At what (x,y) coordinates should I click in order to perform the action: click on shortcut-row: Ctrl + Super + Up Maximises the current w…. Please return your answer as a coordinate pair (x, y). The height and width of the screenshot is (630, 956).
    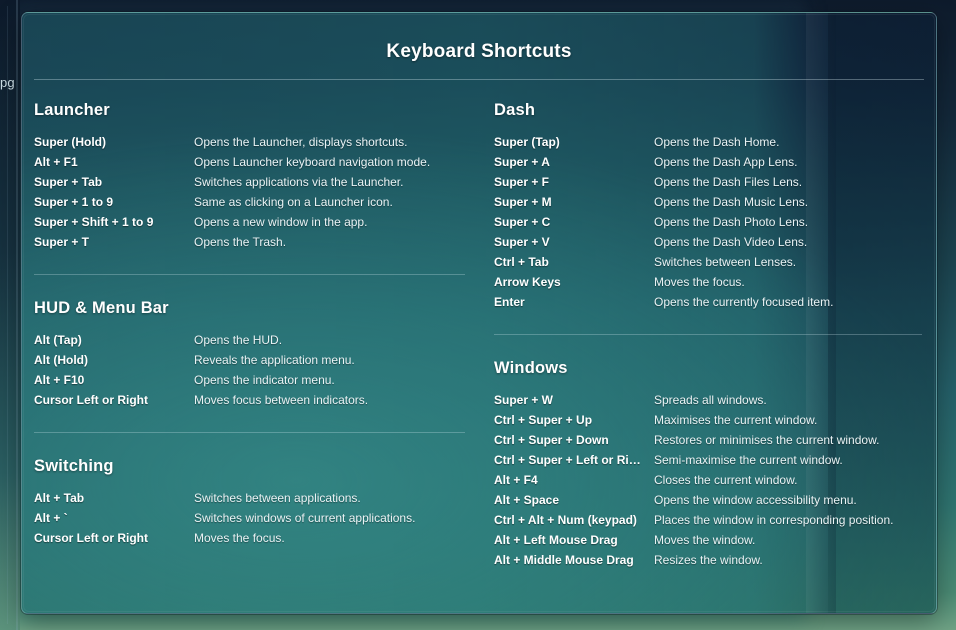
    Looking at the image, I should click on (708, 420).